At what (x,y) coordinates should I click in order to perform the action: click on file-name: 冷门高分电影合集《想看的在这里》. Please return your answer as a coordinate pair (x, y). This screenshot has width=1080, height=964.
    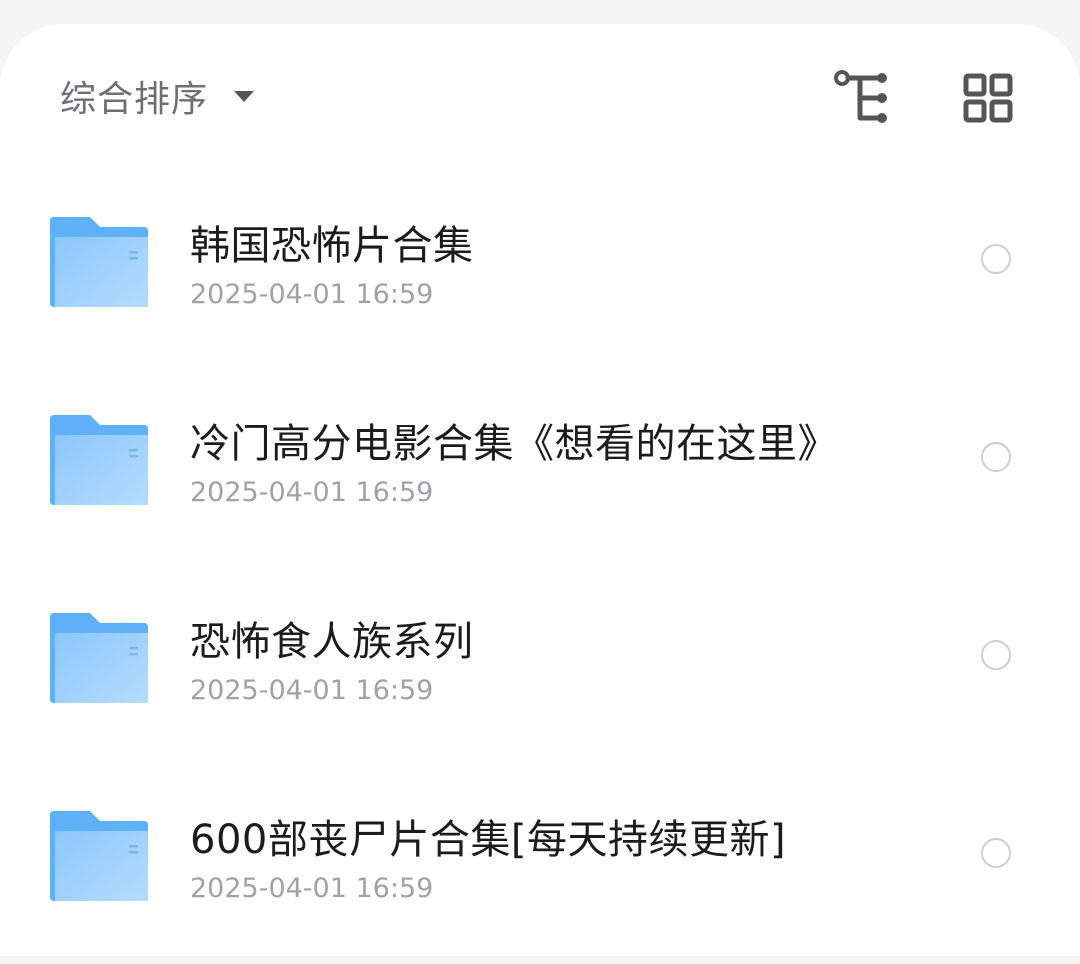
    Looking at the image, I should click on (514, 444).